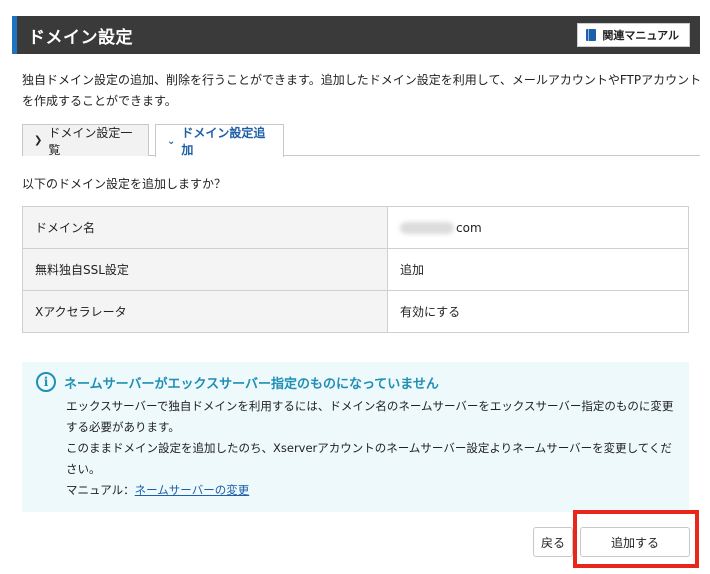 The width and height of the screenshot is (710, 574). What do you see at coordinates (100, 490) in the screenshot?
I see `notice-manual-prefix: マニュアル：` at bounding box center [100, 490].